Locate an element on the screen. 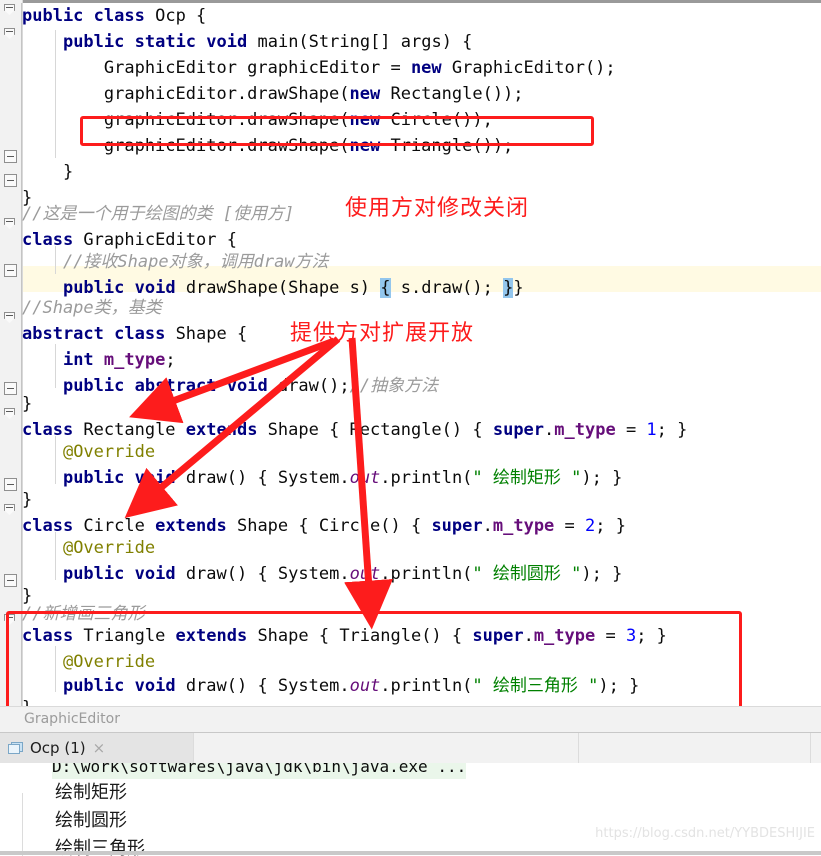 Image resolution: width=821 pixels, height=856 pixels. close-icon: × is located at coordinates (99, 748).